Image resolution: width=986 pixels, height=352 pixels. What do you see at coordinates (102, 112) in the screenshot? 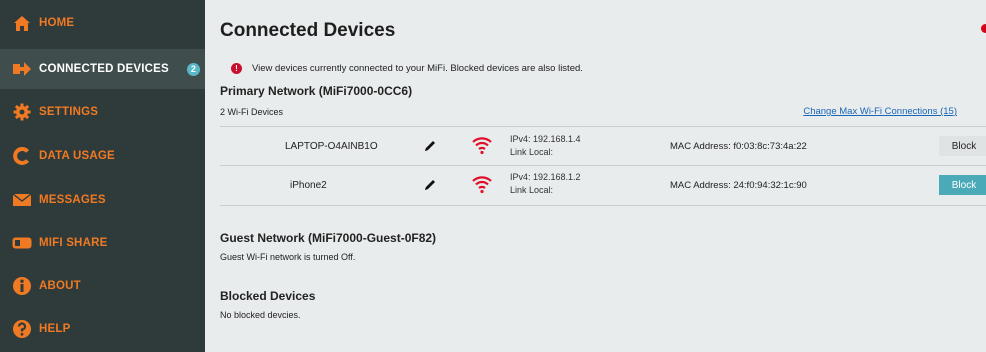
I see `sidebar-item-settings: SETTINGS` at bounding box center [102, 112].